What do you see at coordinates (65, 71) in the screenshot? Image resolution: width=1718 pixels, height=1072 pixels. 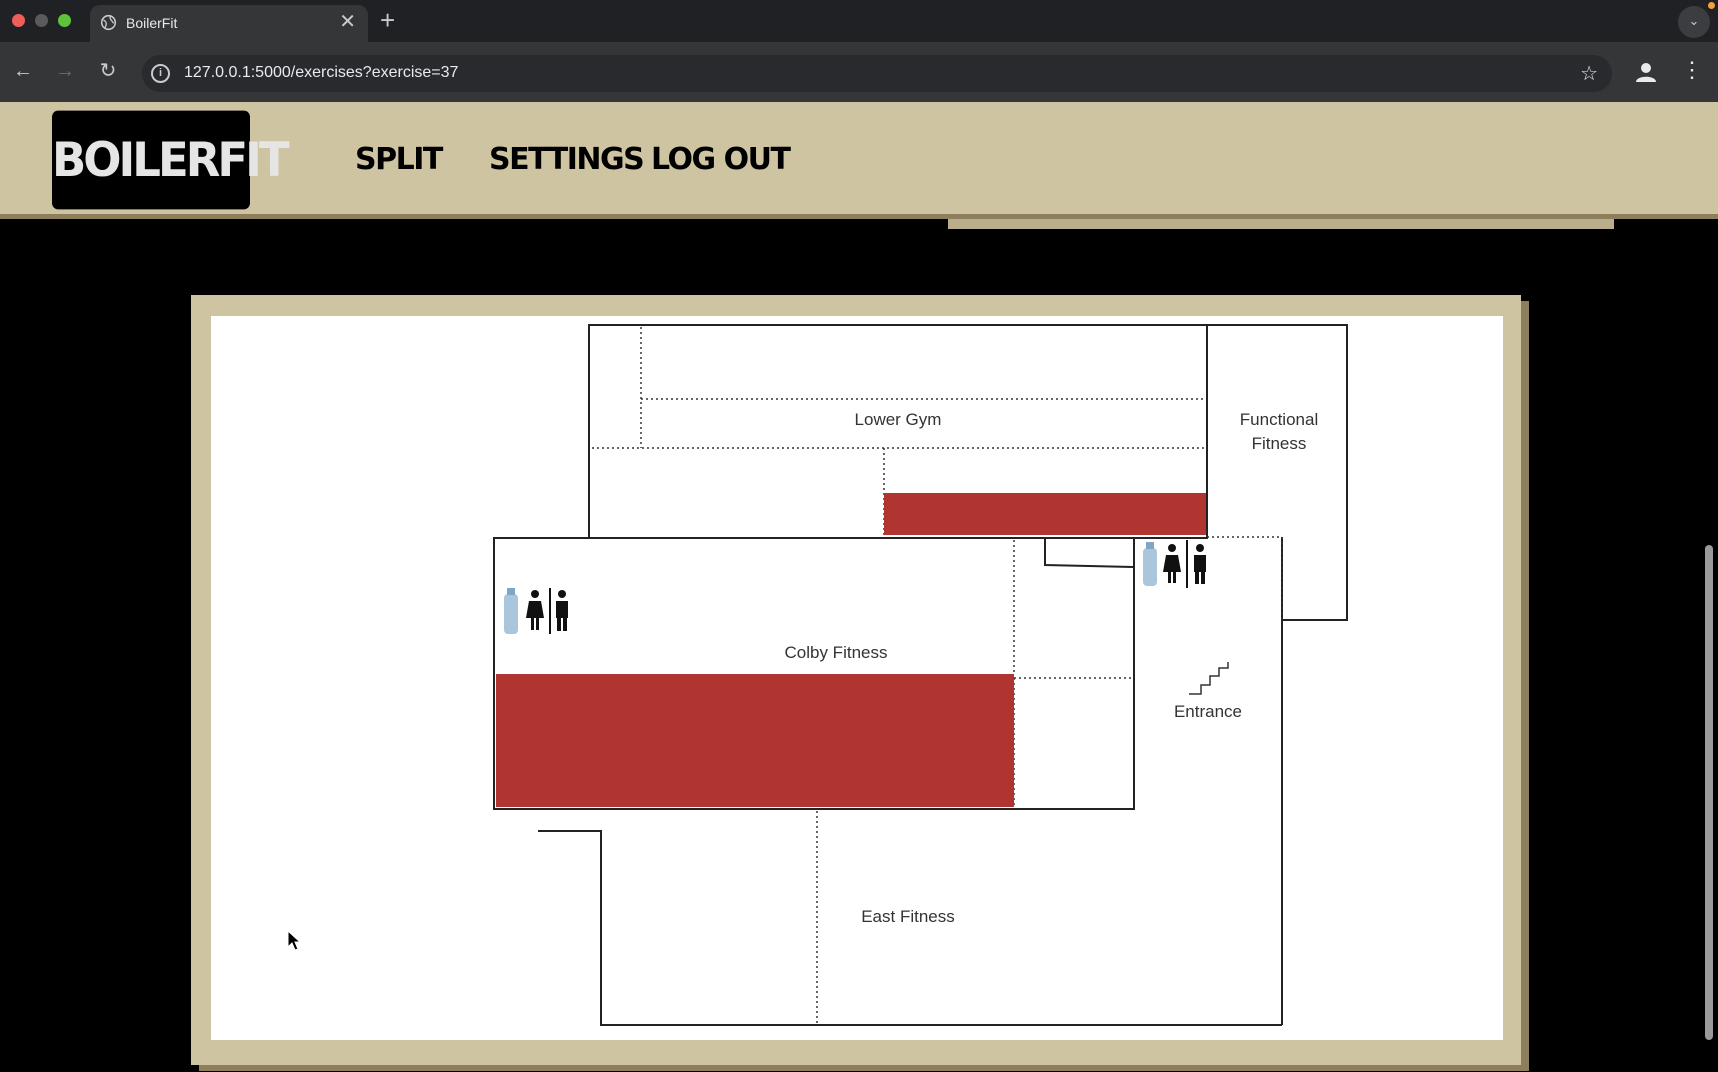 I see `forward-button: →` at bounding box center [65, 71].